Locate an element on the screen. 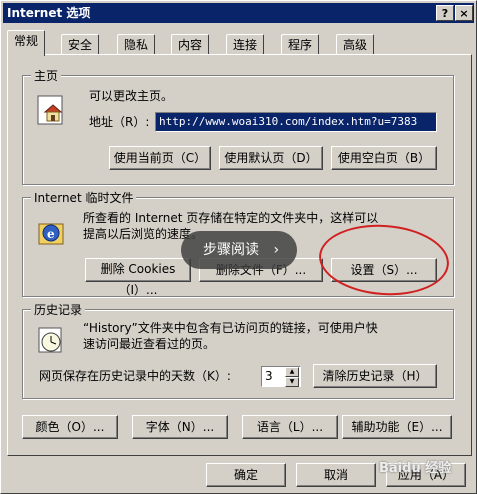 The height and width of the screenshot is (494, 477). history-desc-line2: 速访问最近查看过的页。 is located at coordinates (149, 344).